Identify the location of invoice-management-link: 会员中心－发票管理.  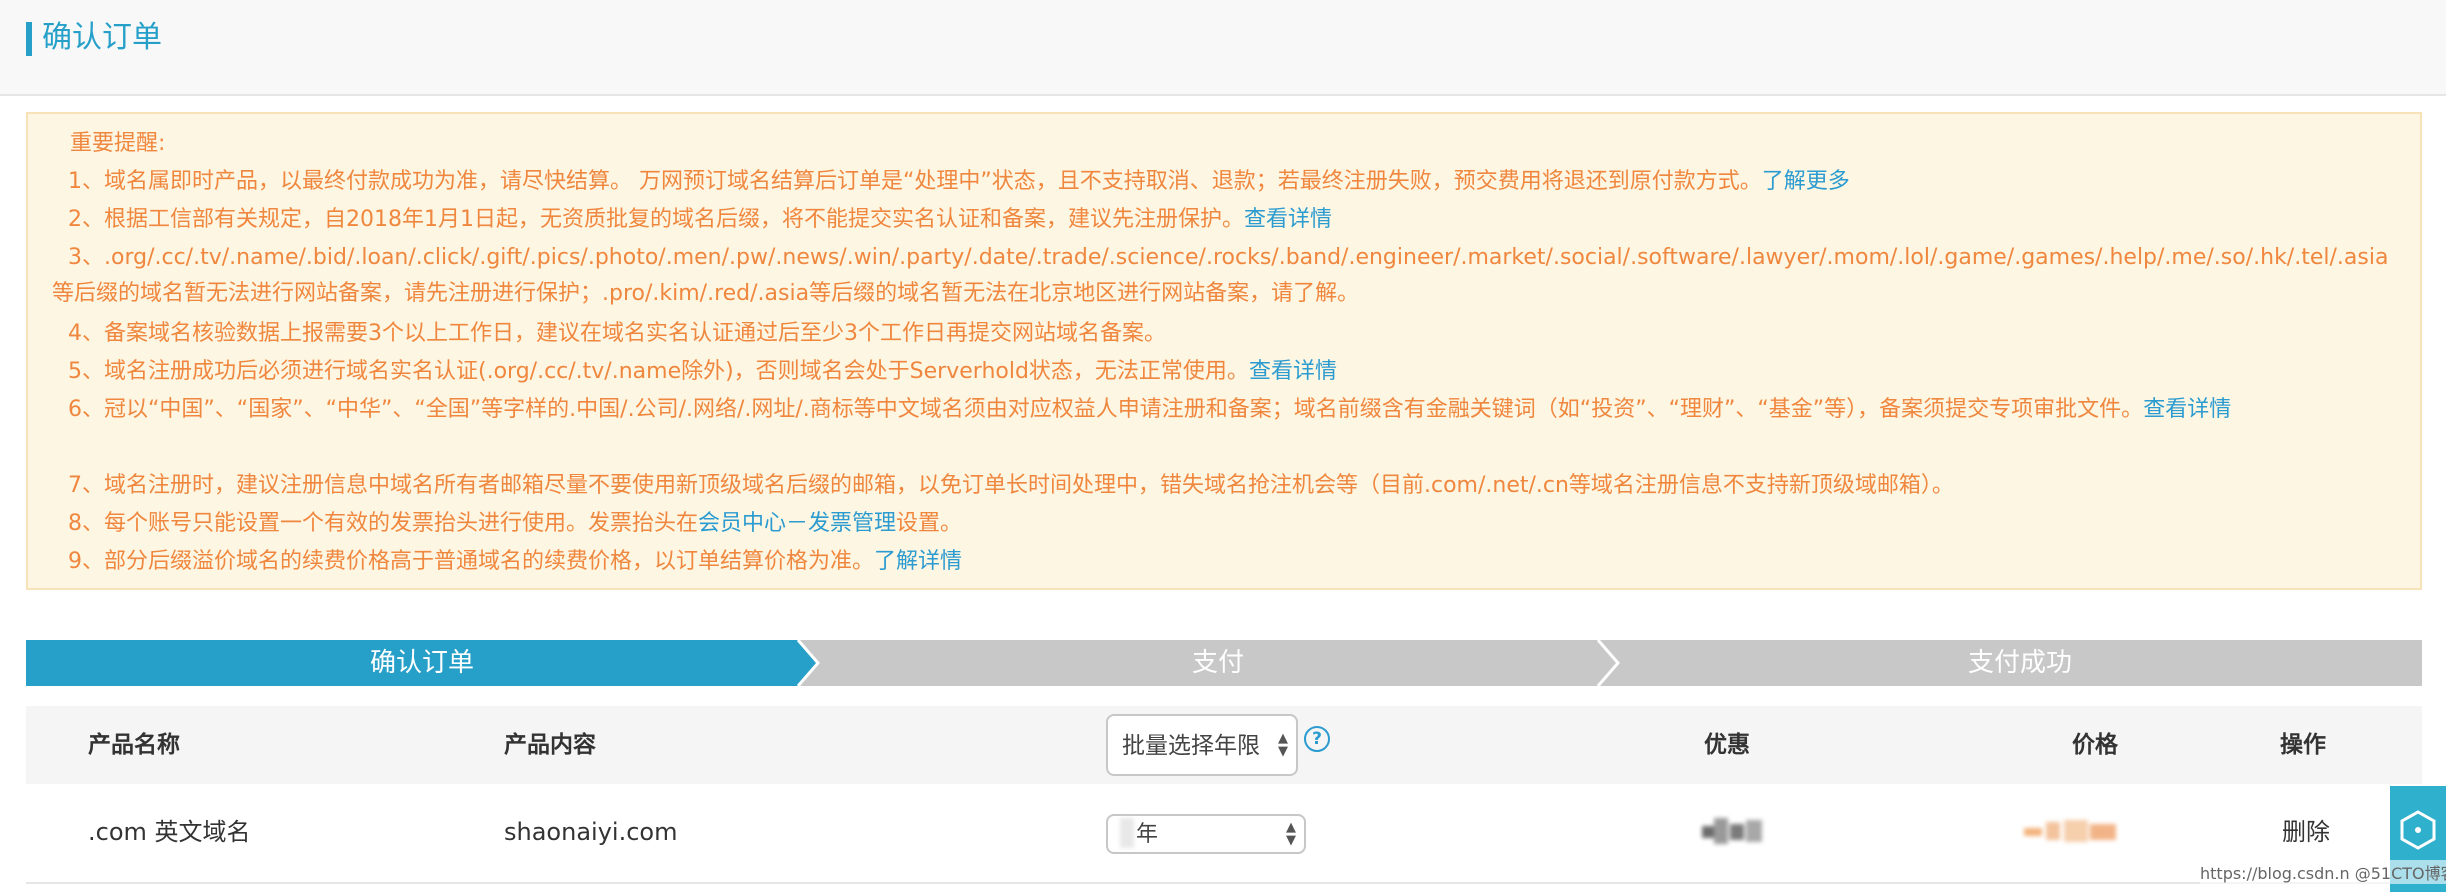
(797, 523).